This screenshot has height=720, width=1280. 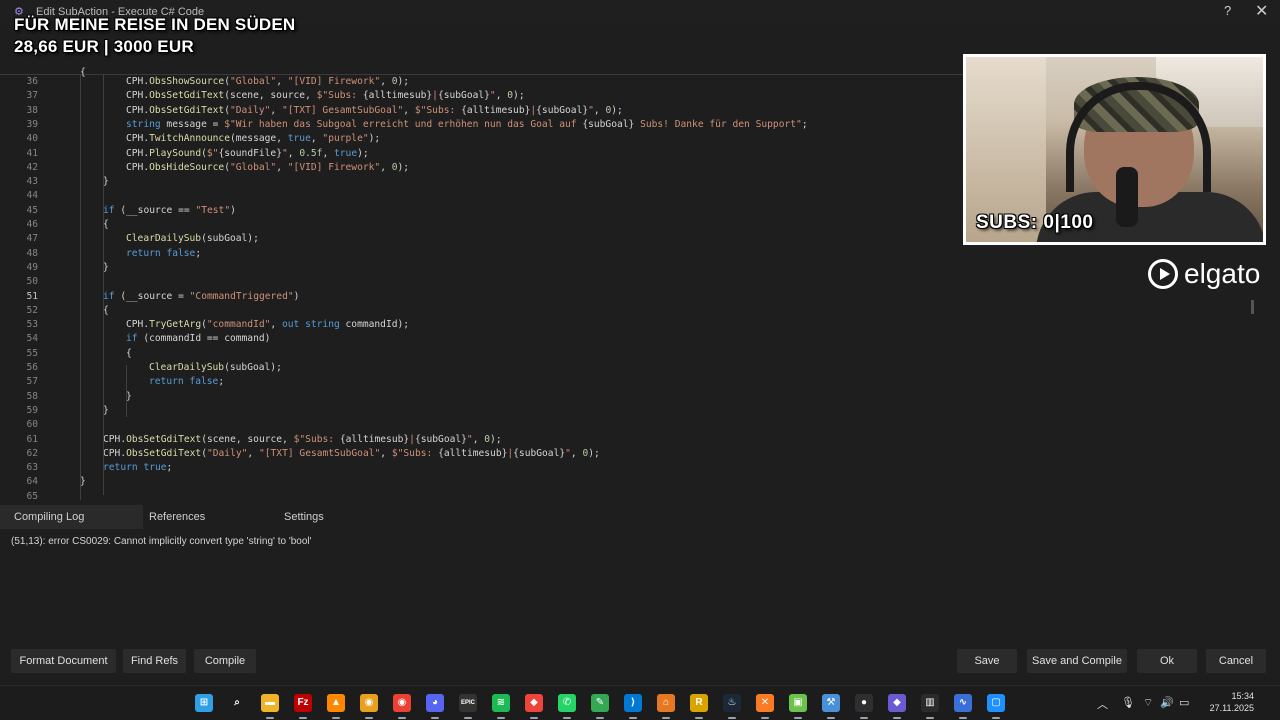 I want to click on line-number: 63, so click(x=32, y=468).